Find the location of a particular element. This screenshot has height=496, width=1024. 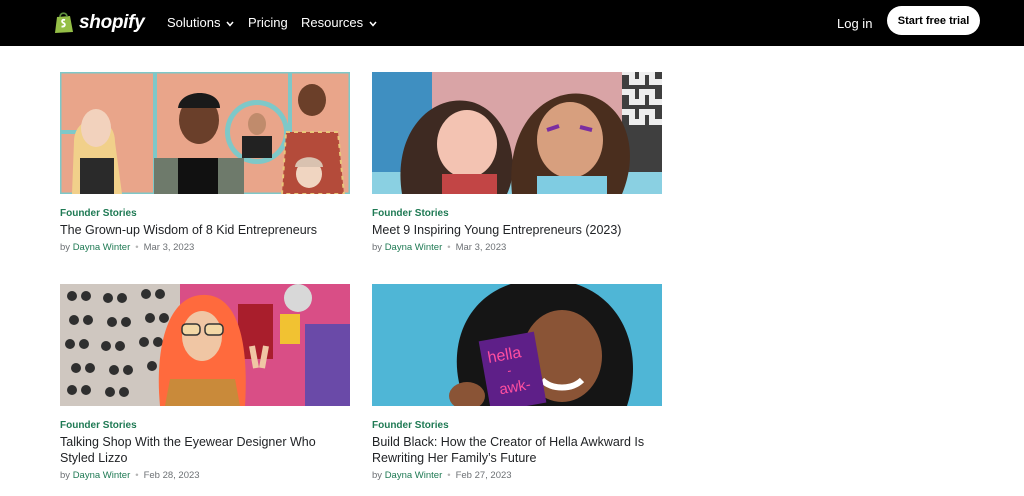

article-meta: by Dayna Winter • Feb 28, 2023 is located at coordinates (130, 475).